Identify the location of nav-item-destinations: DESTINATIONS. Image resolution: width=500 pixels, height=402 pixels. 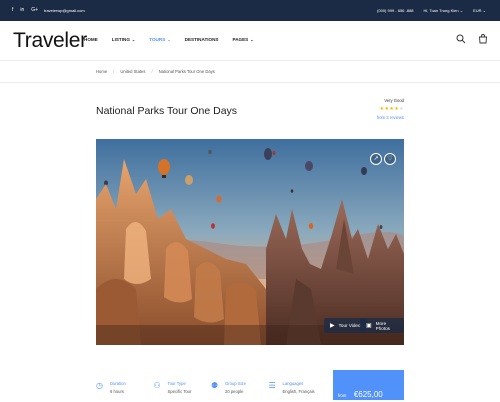
(202, 39).